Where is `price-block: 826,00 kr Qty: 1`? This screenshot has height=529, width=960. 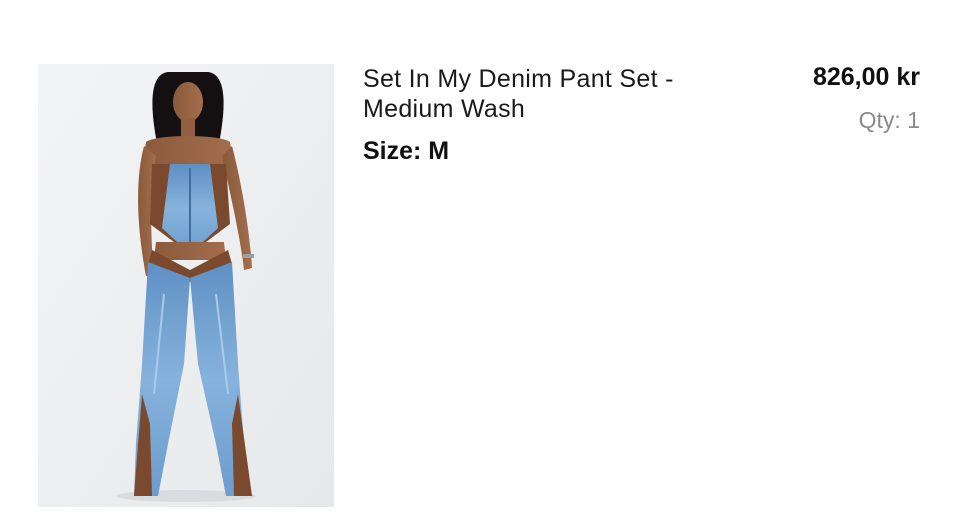
price-block: 826,00 kr Qty: 1 is located at coordinates (866, 98).